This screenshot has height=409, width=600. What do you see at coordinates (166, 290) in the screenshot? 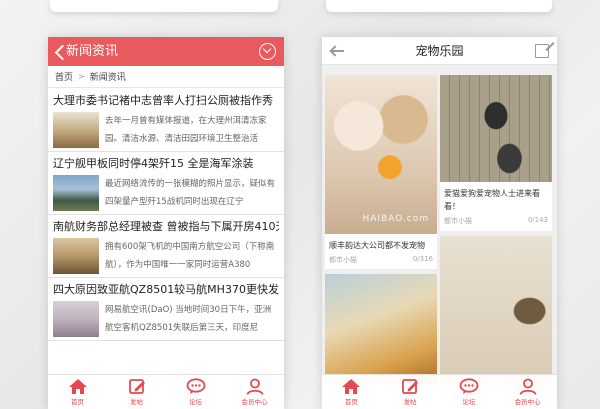
I see `news-item-title: 四大原因致亚航QZ8501较马航MH370更快发现` at bounding box center [166, 290].